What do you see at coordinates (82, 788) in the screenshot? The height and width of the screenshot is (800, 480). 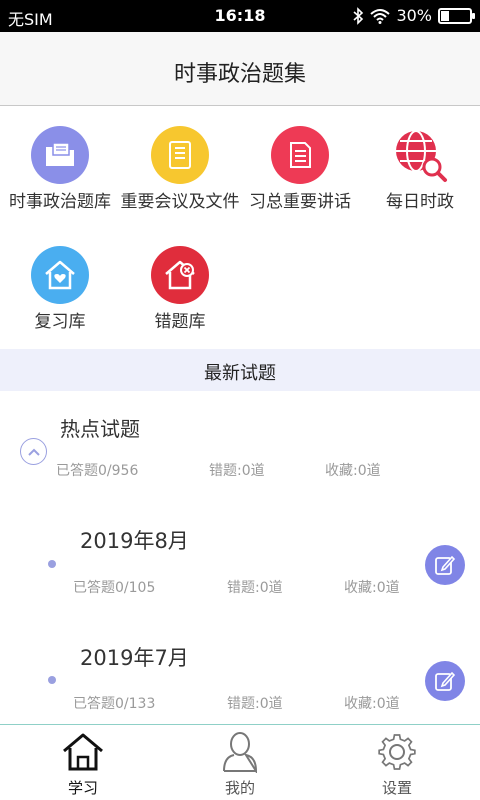 I see `tab-label: 学习` at bounding box center [82, 788].